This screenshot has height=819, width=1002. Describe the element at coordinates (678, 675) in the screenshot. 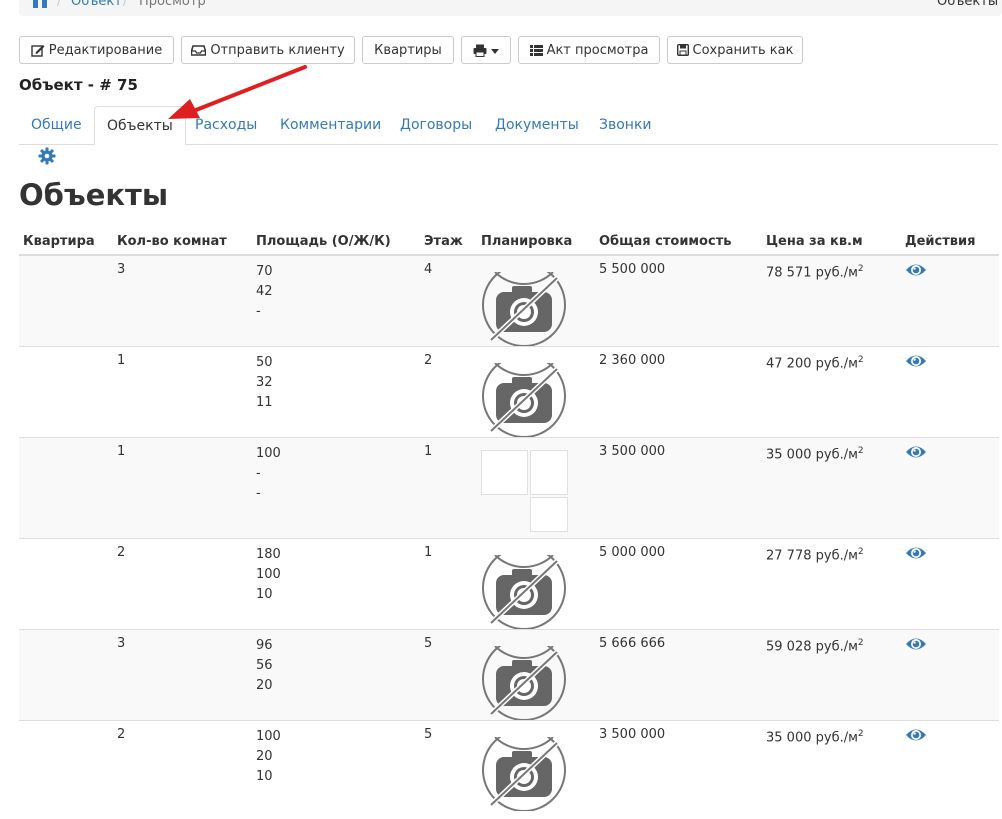

I see `total-price-cell: 5 666 666` at that location.